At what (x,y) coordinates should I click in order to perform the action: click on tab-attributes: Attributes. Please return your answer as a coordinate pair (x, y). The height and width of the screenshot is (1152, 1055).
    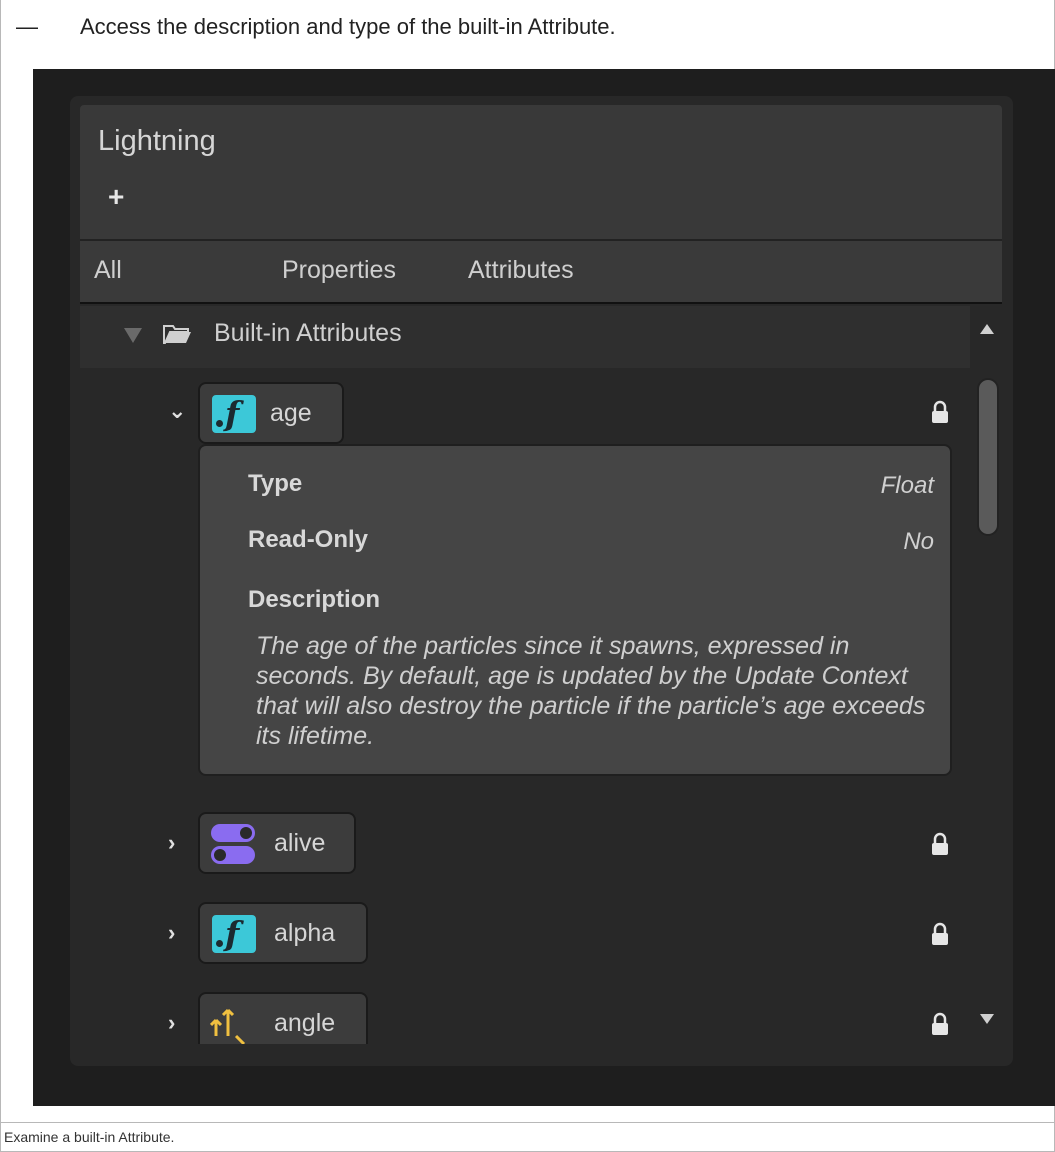
    Looking at the image, I should click on (521, 270).